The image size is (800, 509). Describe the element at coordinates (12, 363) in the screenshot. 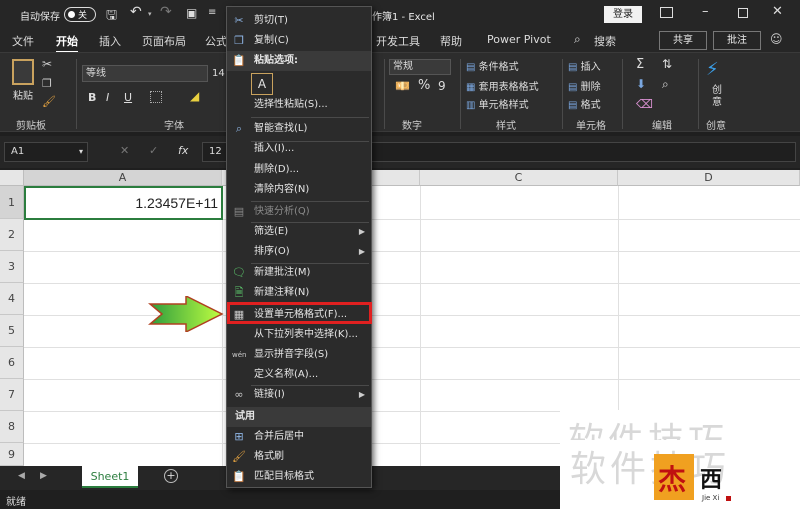

I see `row-header-6: 6` at that location.